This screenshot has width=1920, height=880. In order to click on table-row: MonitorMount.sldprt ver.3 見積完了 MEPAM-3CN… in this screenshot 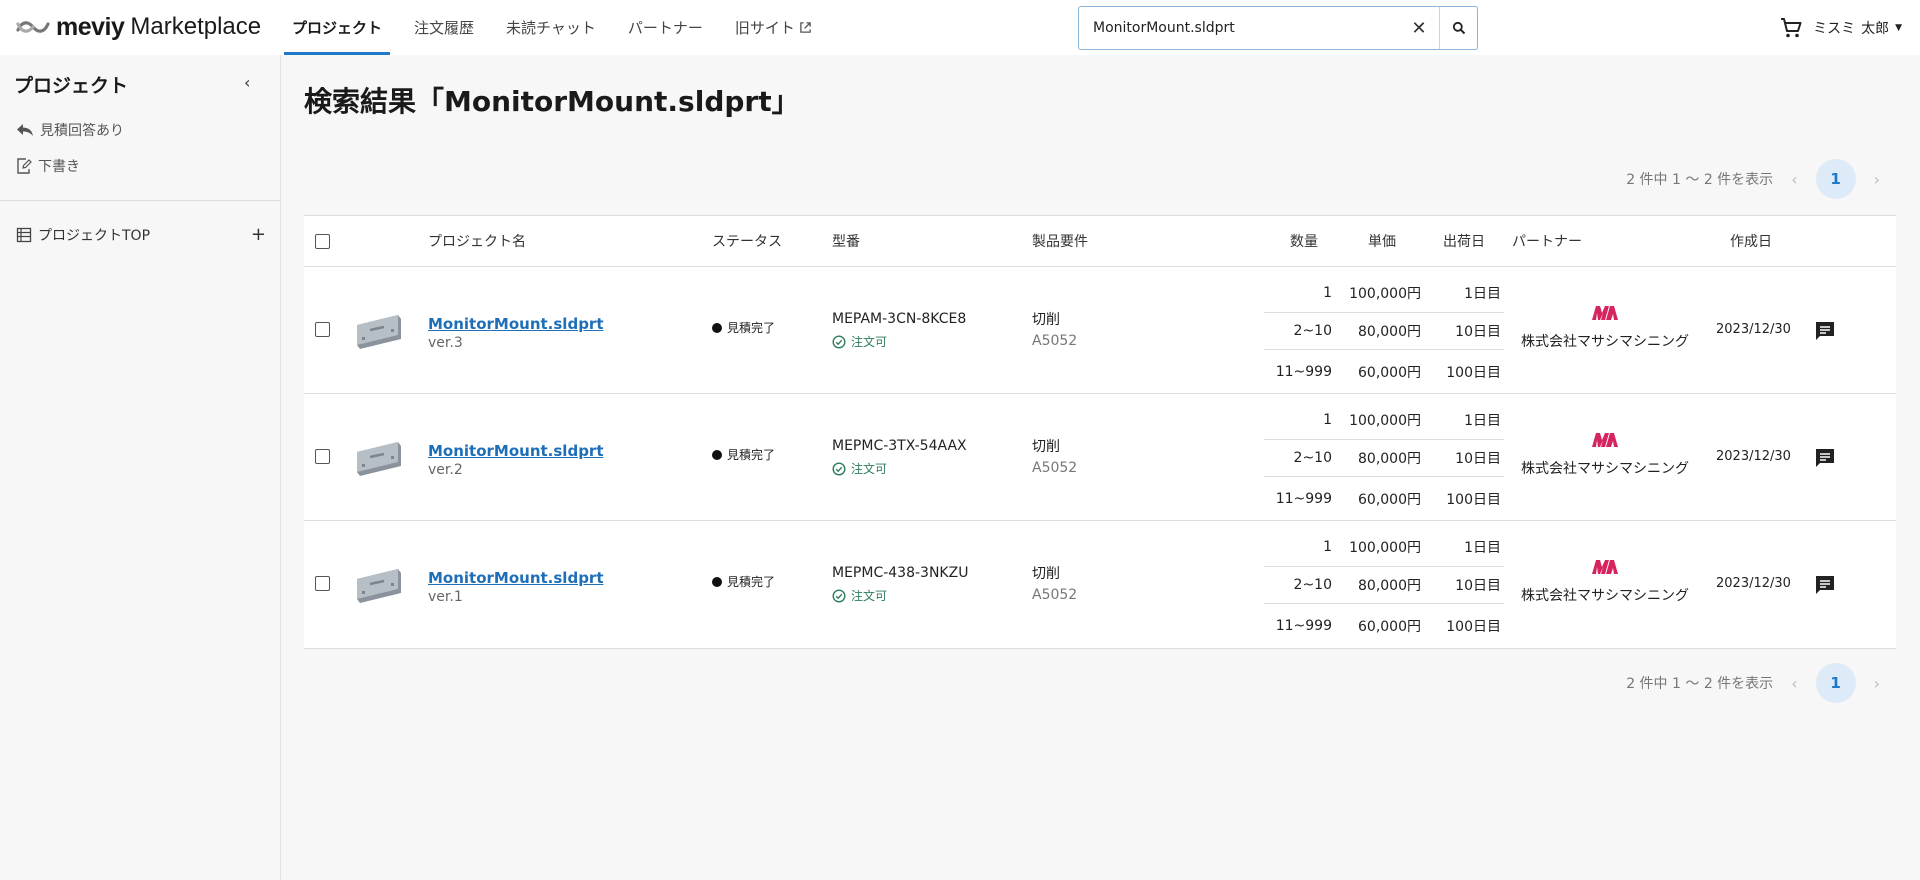, I will do `click(1100, 330)`.